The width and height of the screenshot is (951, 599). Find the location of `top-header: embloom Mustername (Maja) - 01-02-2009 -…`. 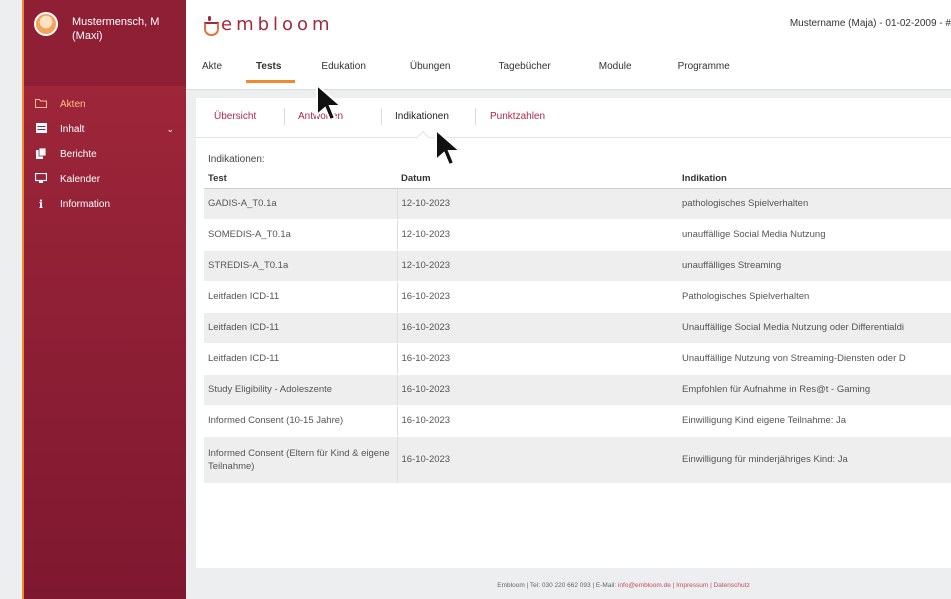

top-header: embloom Mustername (Maja) - 01-02-2009 -… is located at coordinates (568, 45).